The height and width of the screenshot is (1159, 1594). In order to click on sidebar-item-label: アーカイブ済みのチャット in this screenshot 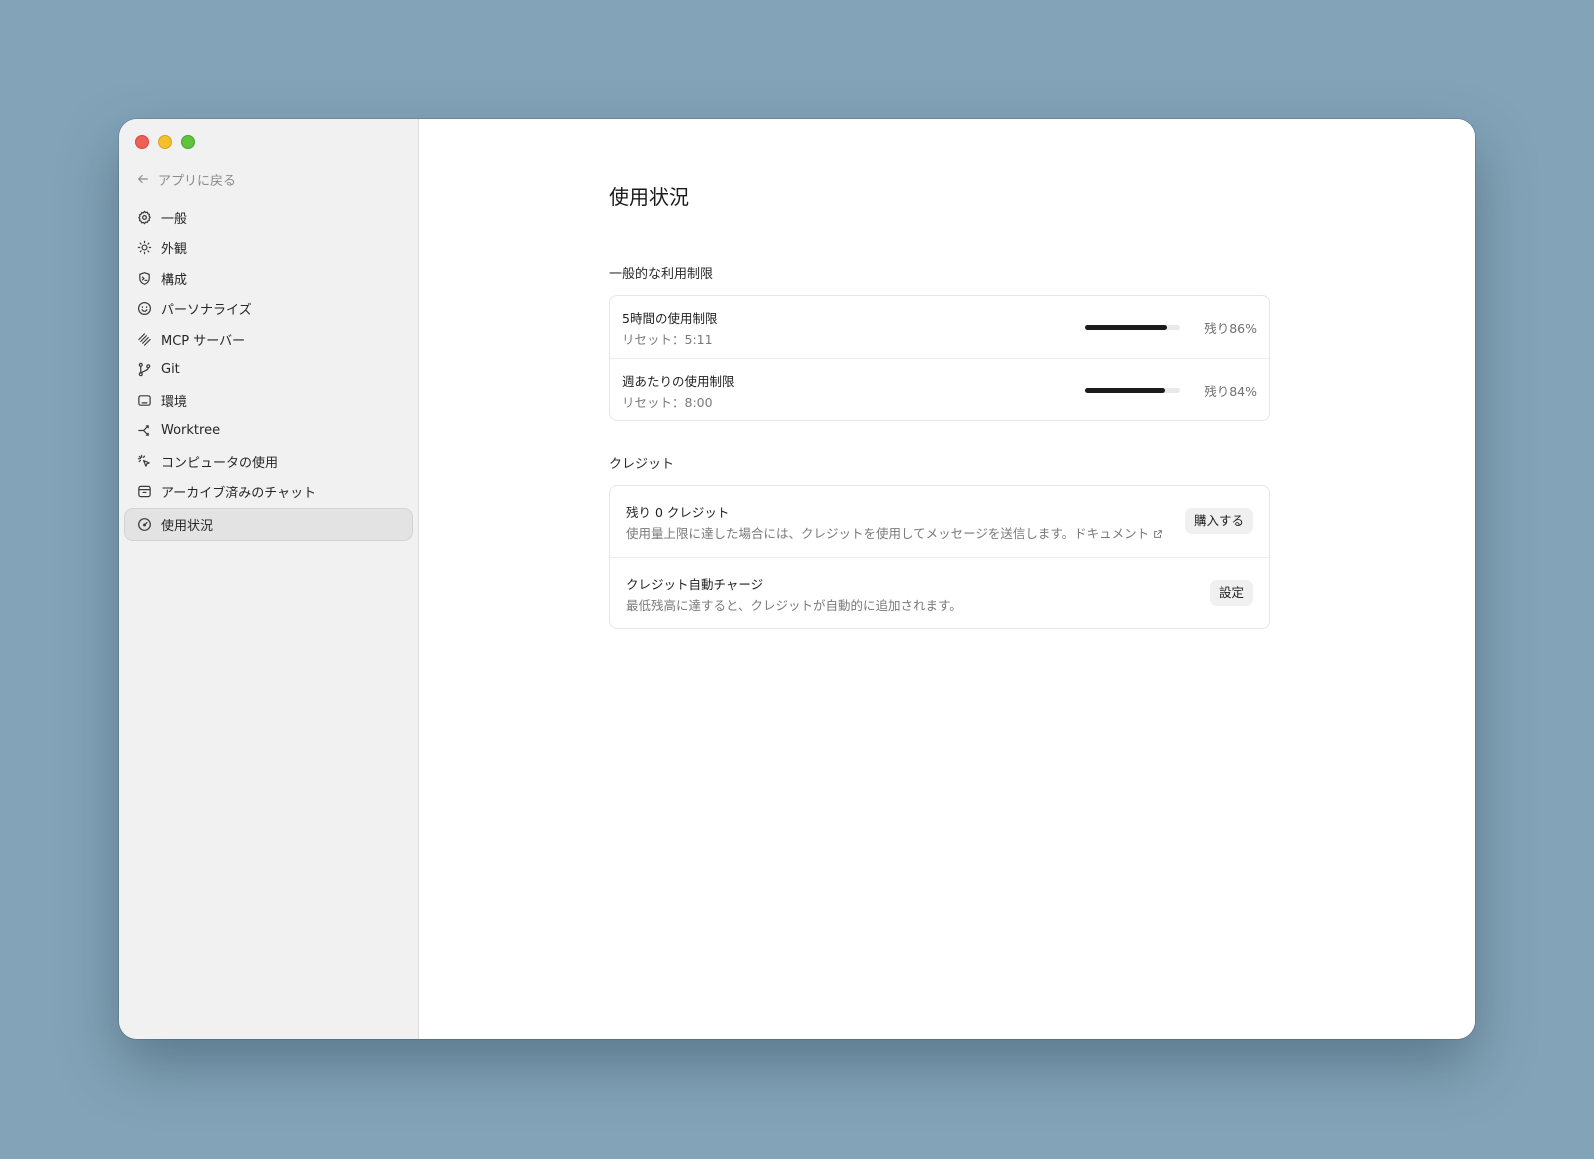, I will do `click(239, 494)`.